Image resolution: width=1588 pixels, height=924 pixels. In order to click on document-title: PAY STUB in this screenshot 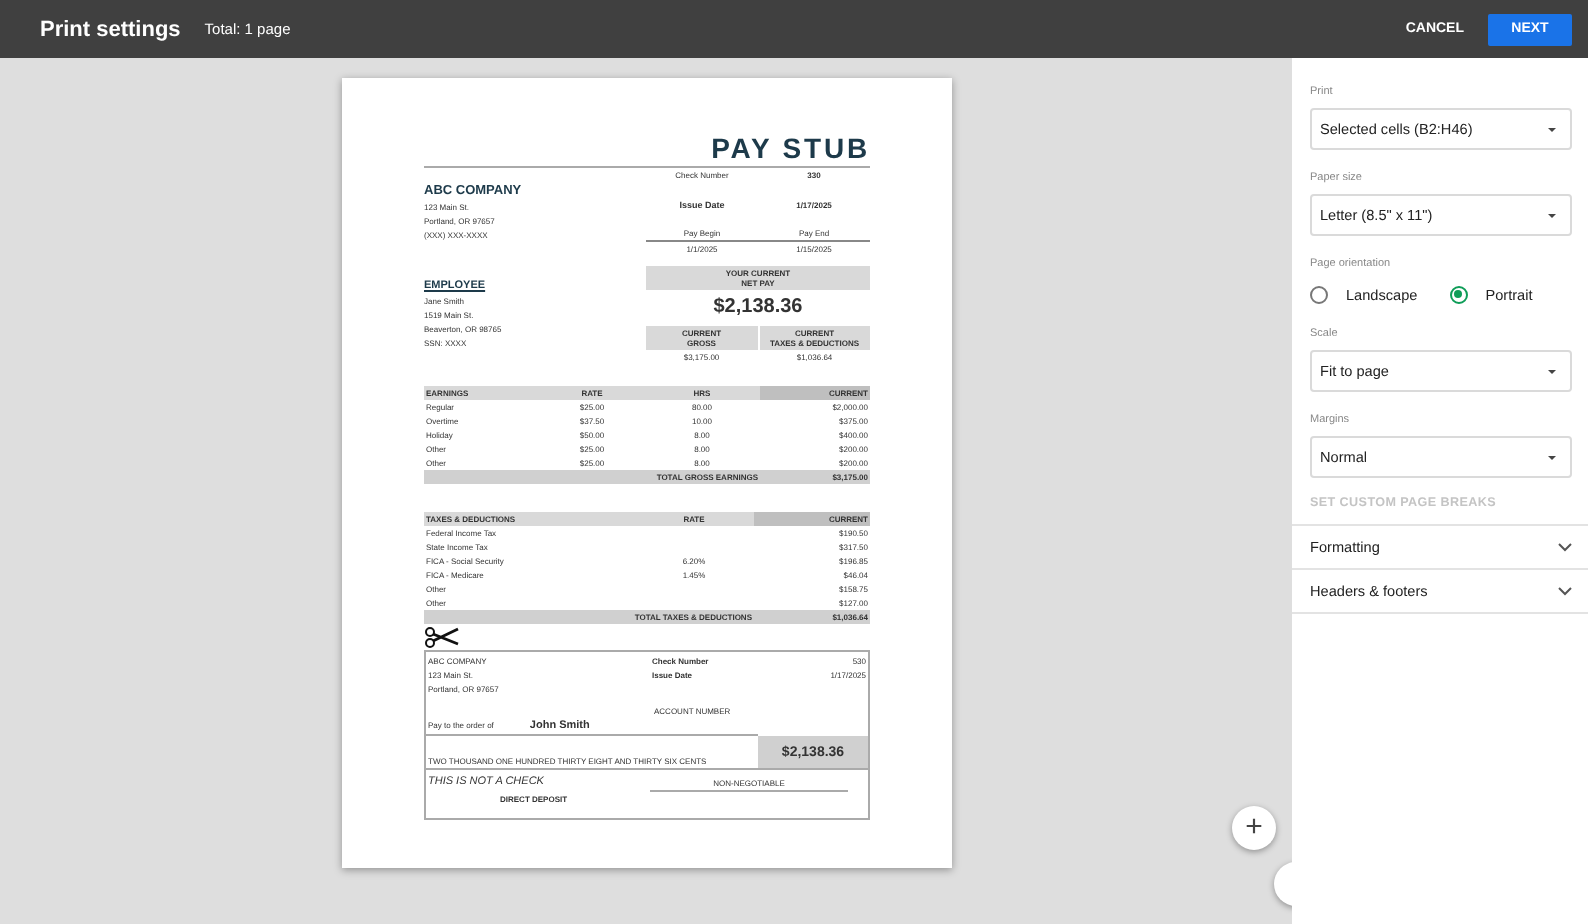, I will do `click(647, 150)`.